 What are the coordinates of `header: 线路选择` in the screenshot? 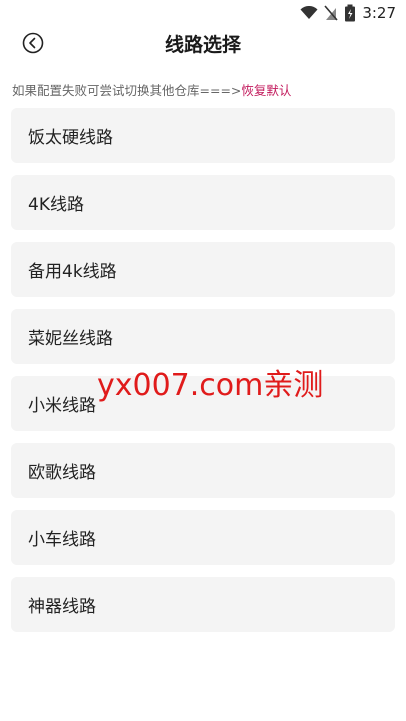 It's located at (203, 43).